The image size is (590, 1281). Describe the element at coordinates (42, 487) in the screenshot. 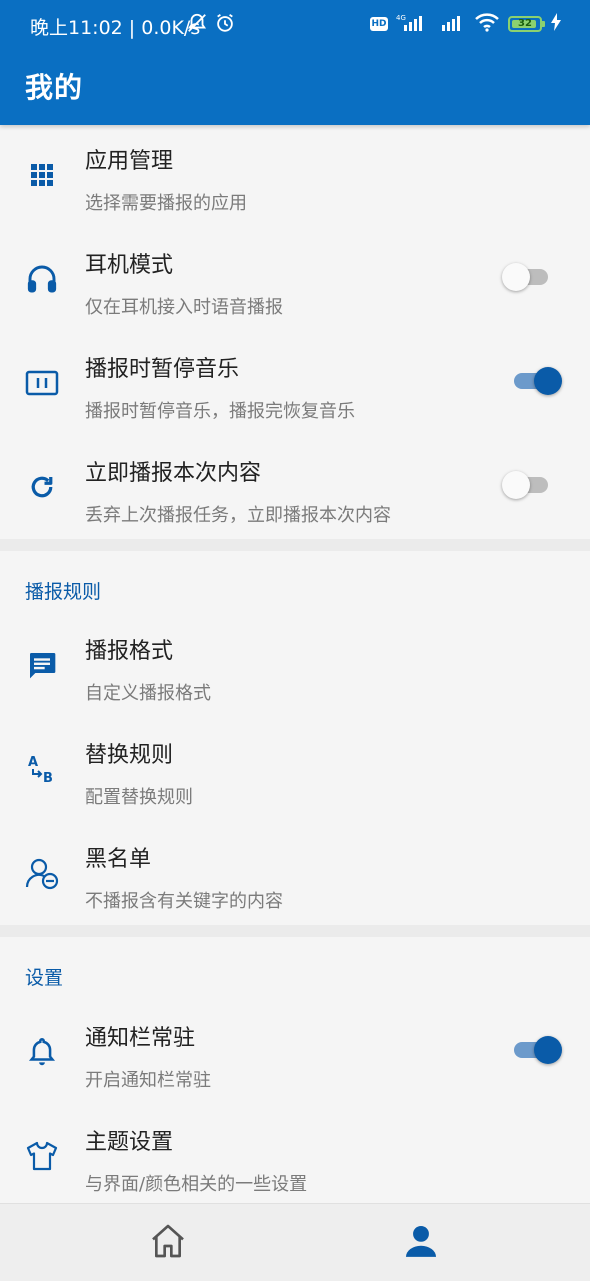

I see `refresh-icon` at that location.